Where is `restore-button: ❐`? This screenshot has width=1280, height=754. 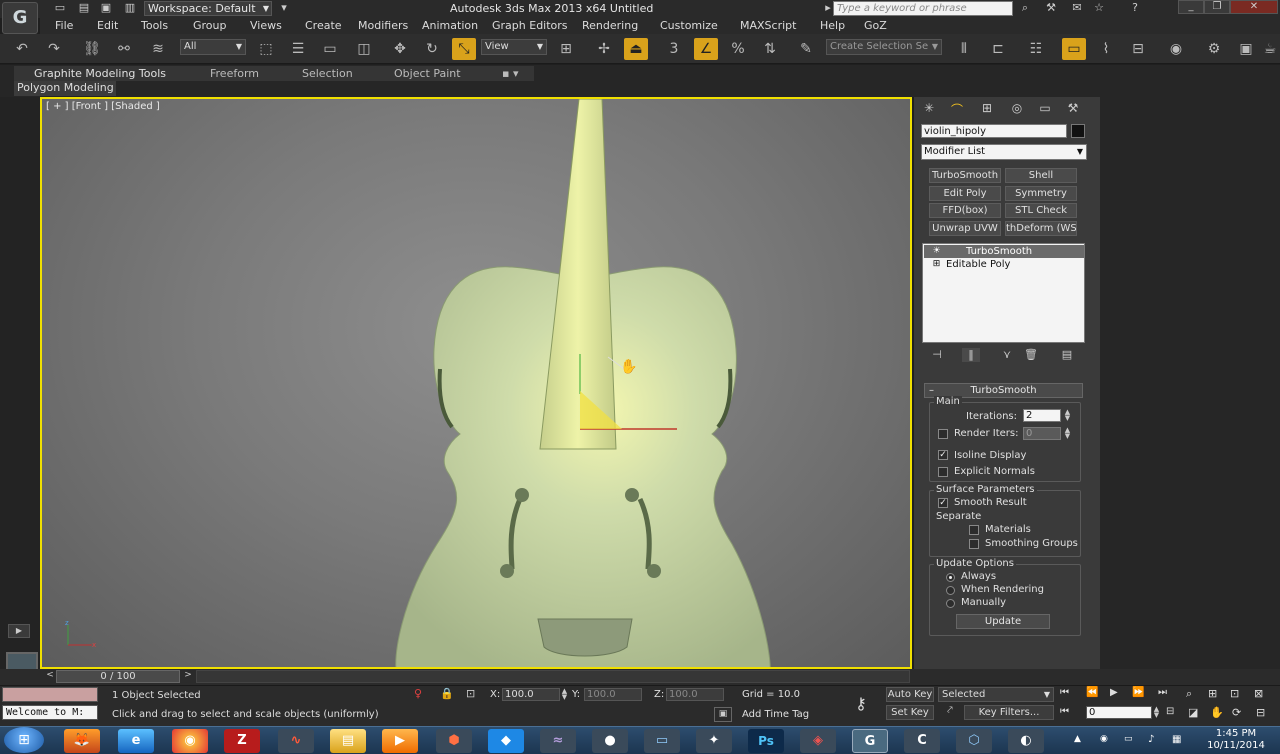
restore-button: ❐ is located at coordinates (1217, 7).